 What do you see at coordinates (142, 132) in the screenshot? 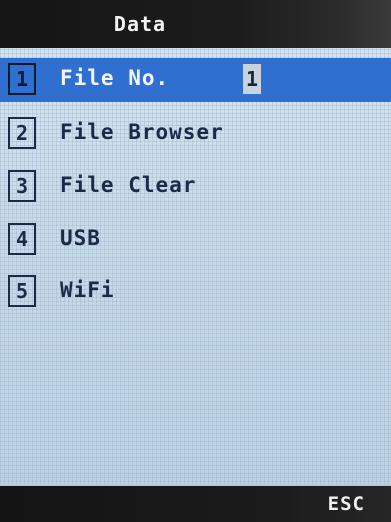
I see `menu-item-label: File Browser` at bounding box center [142, 132].